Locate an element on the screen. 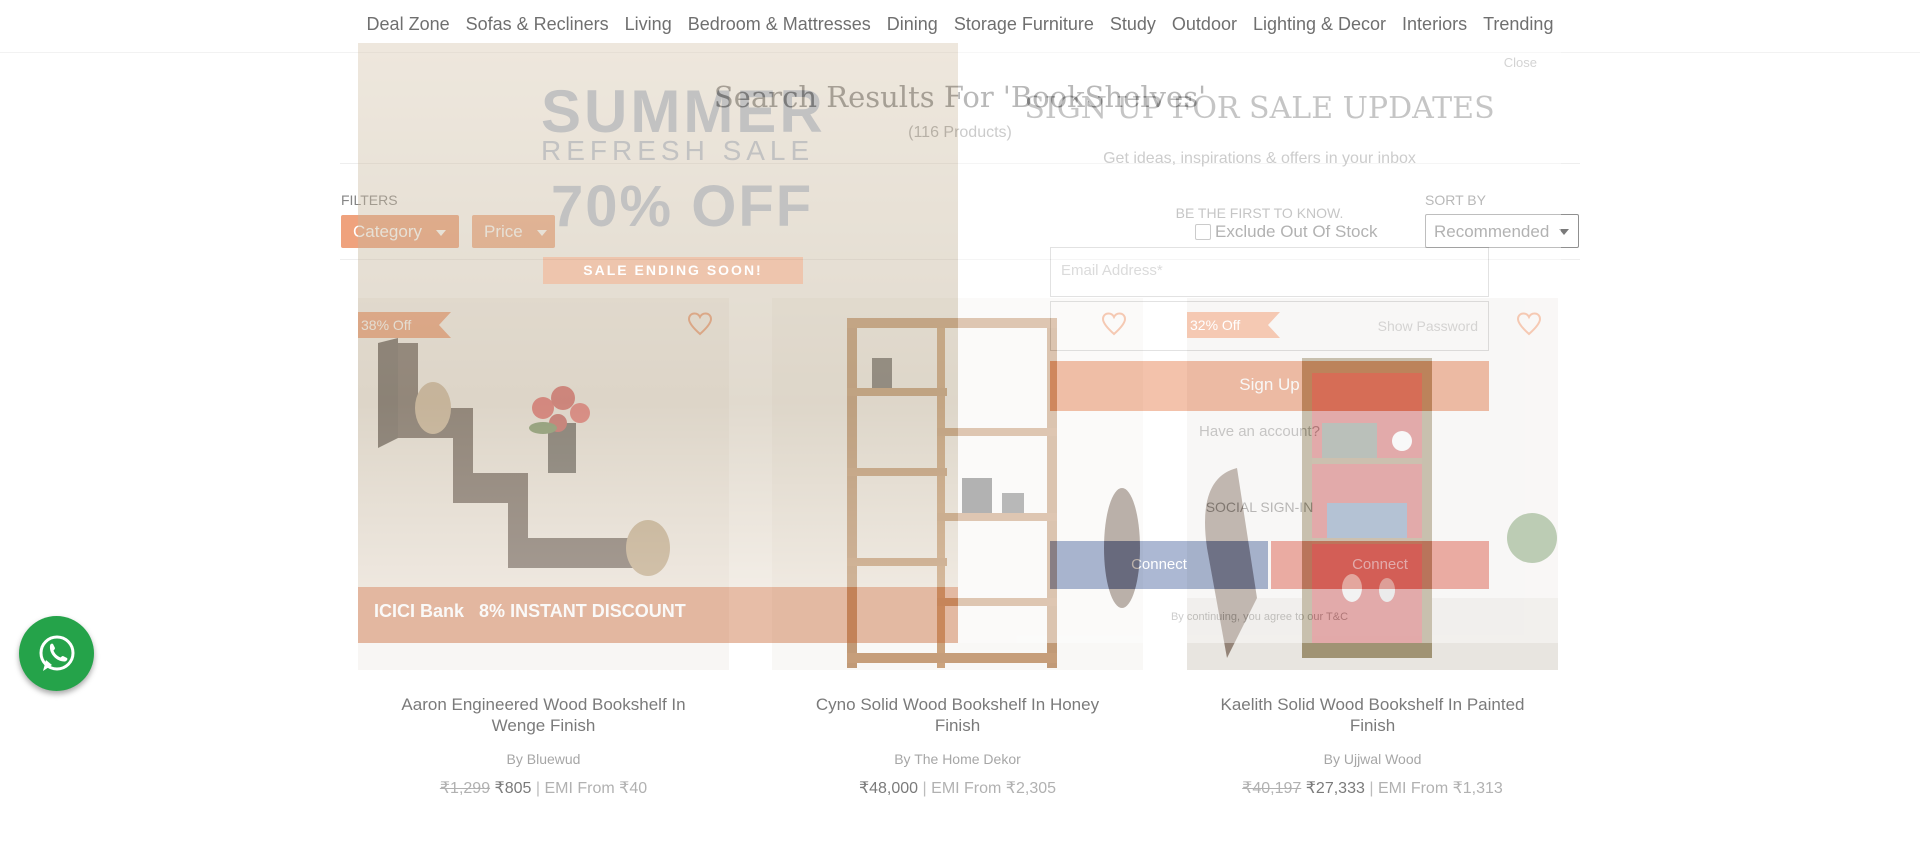 The width and height of the screenshot is (1920, 847). brand-name: The Home Dekor is located at coordinates (967, 759).